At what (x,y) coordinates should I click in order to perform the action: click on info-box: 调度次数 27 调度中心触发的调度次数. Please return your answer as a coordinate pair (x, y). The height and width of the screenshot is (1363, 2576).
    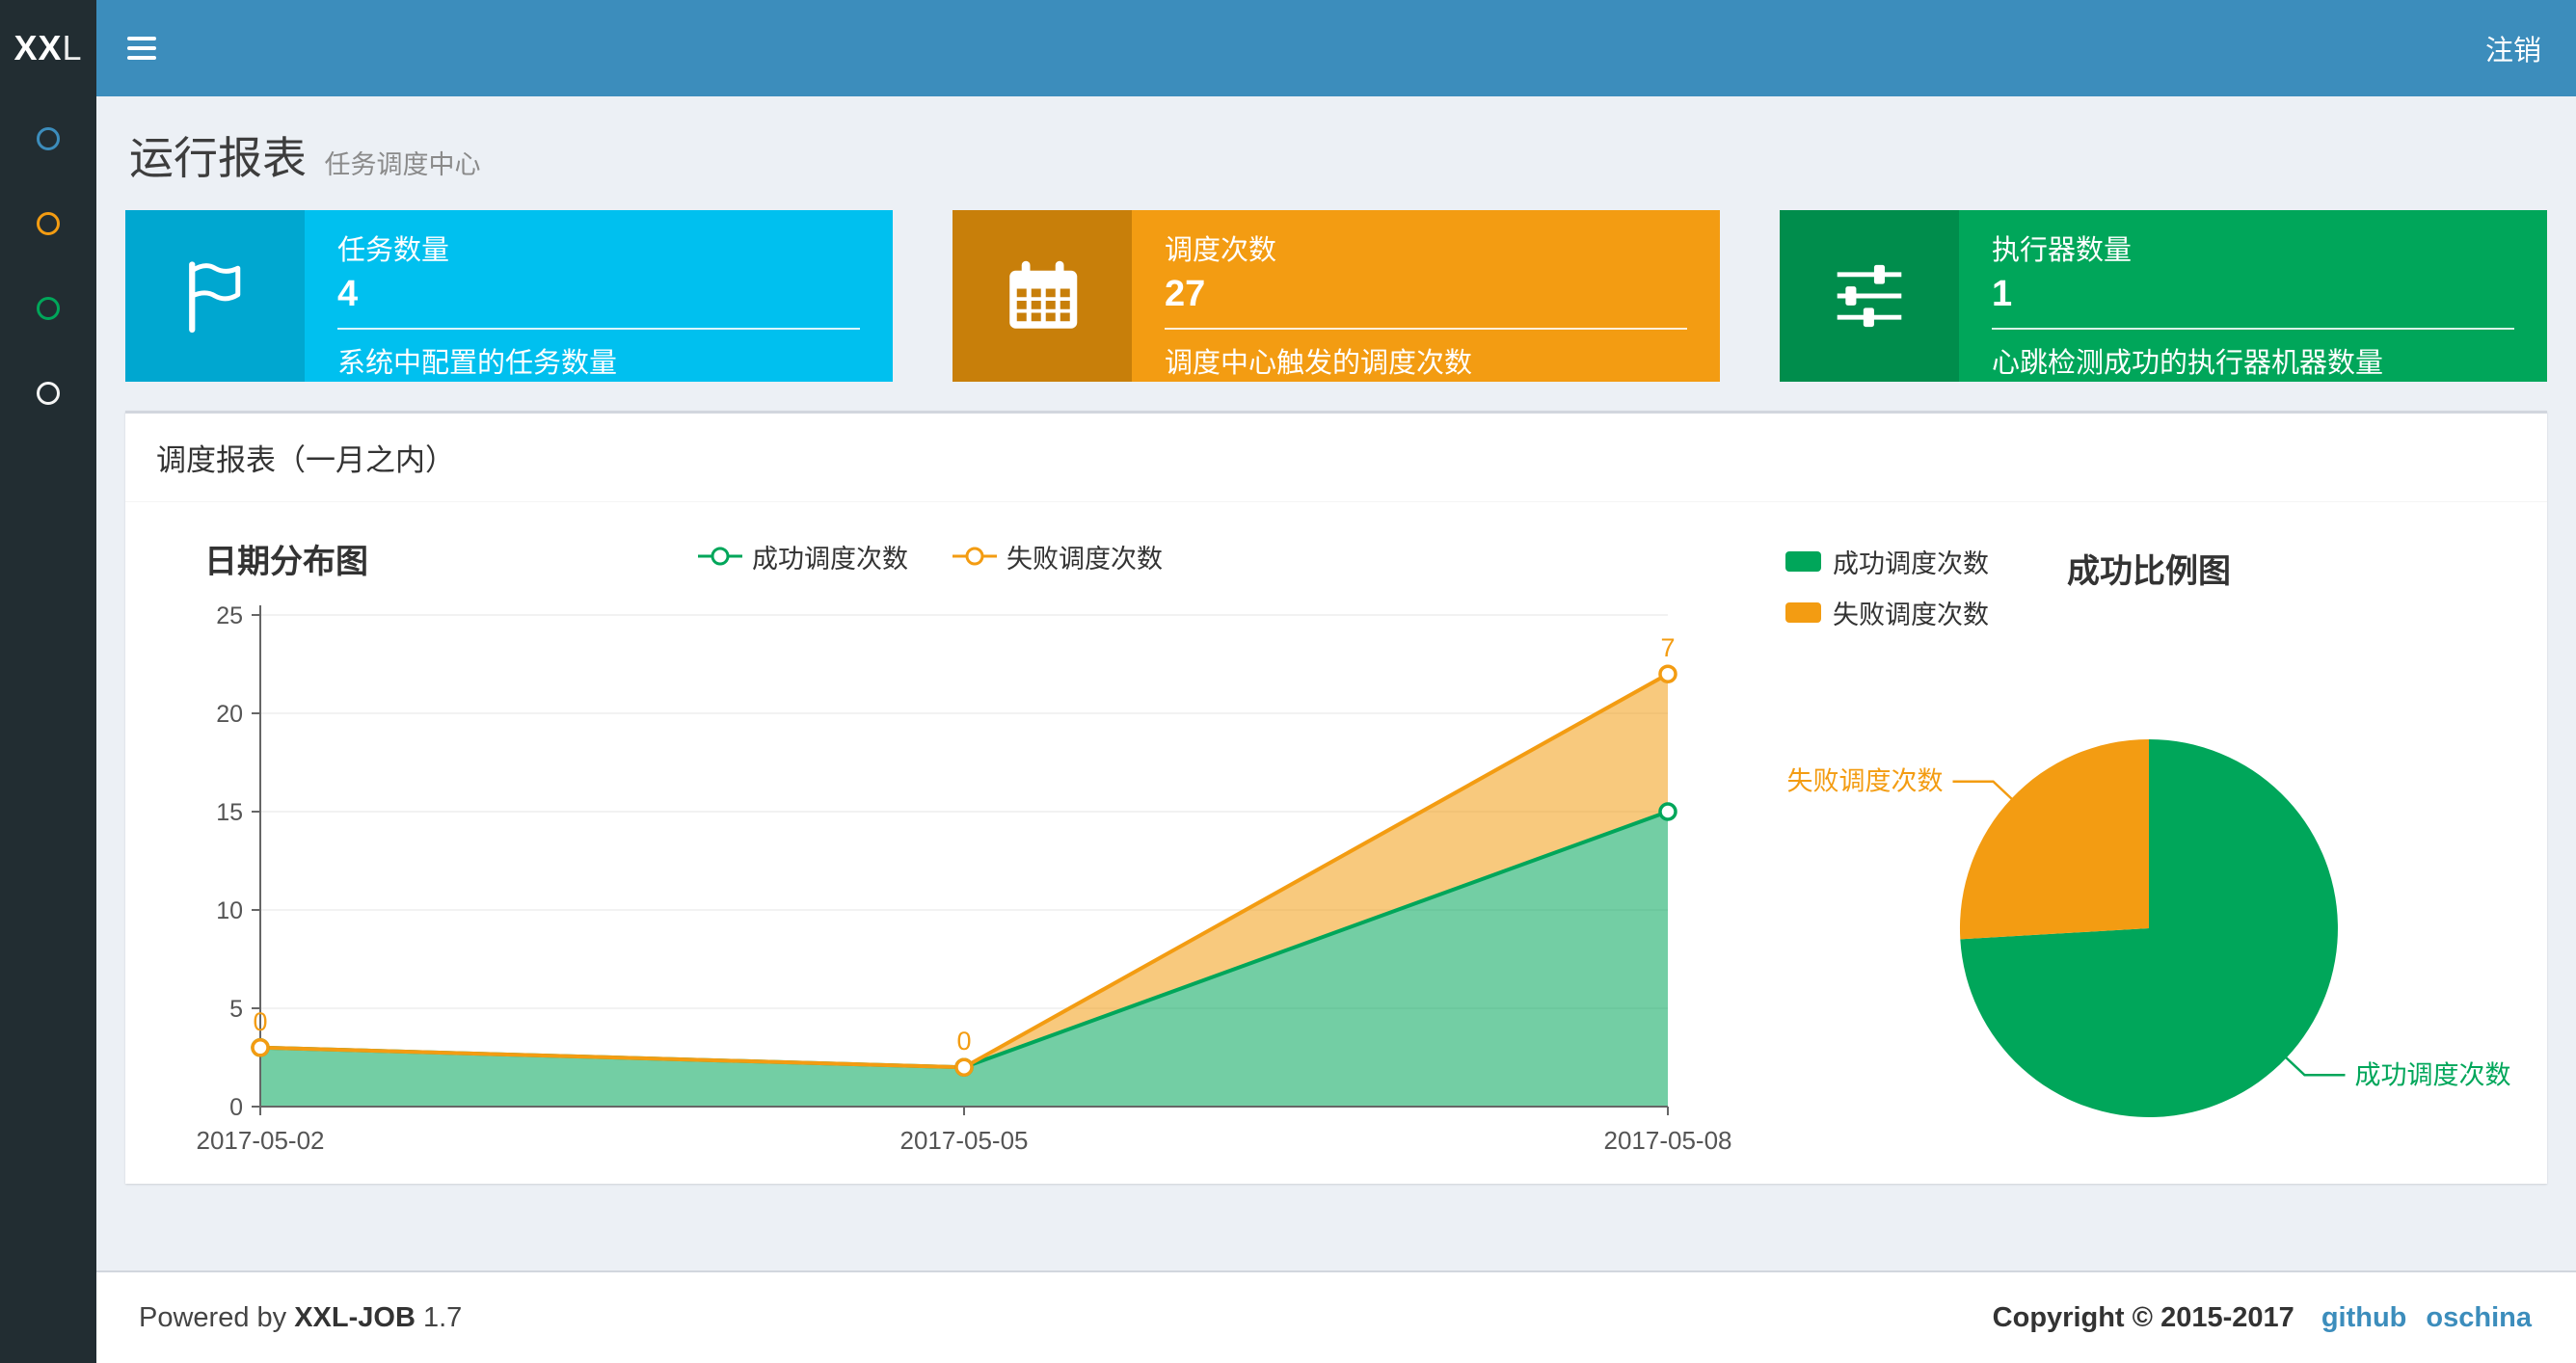
    Looking at the image, I should click on (1337, 296).